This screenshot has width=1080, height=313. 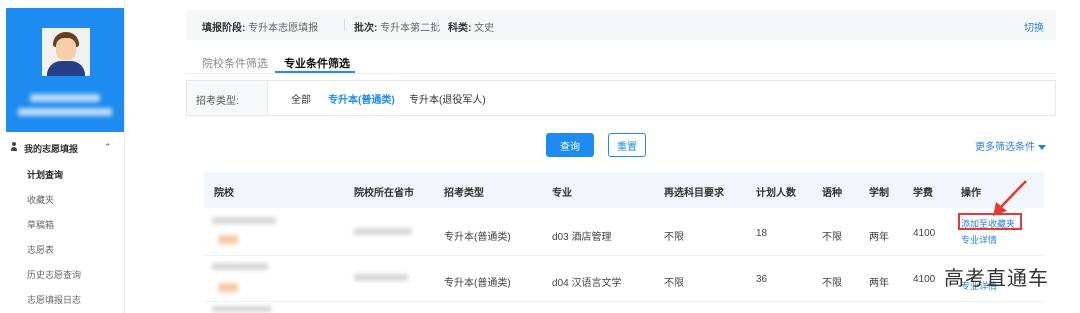 What do you see at coordinates (397, 28) in the screenshot?
I see `batch-info: 批次: 专升本第二批` at bounding box center [397, 28].